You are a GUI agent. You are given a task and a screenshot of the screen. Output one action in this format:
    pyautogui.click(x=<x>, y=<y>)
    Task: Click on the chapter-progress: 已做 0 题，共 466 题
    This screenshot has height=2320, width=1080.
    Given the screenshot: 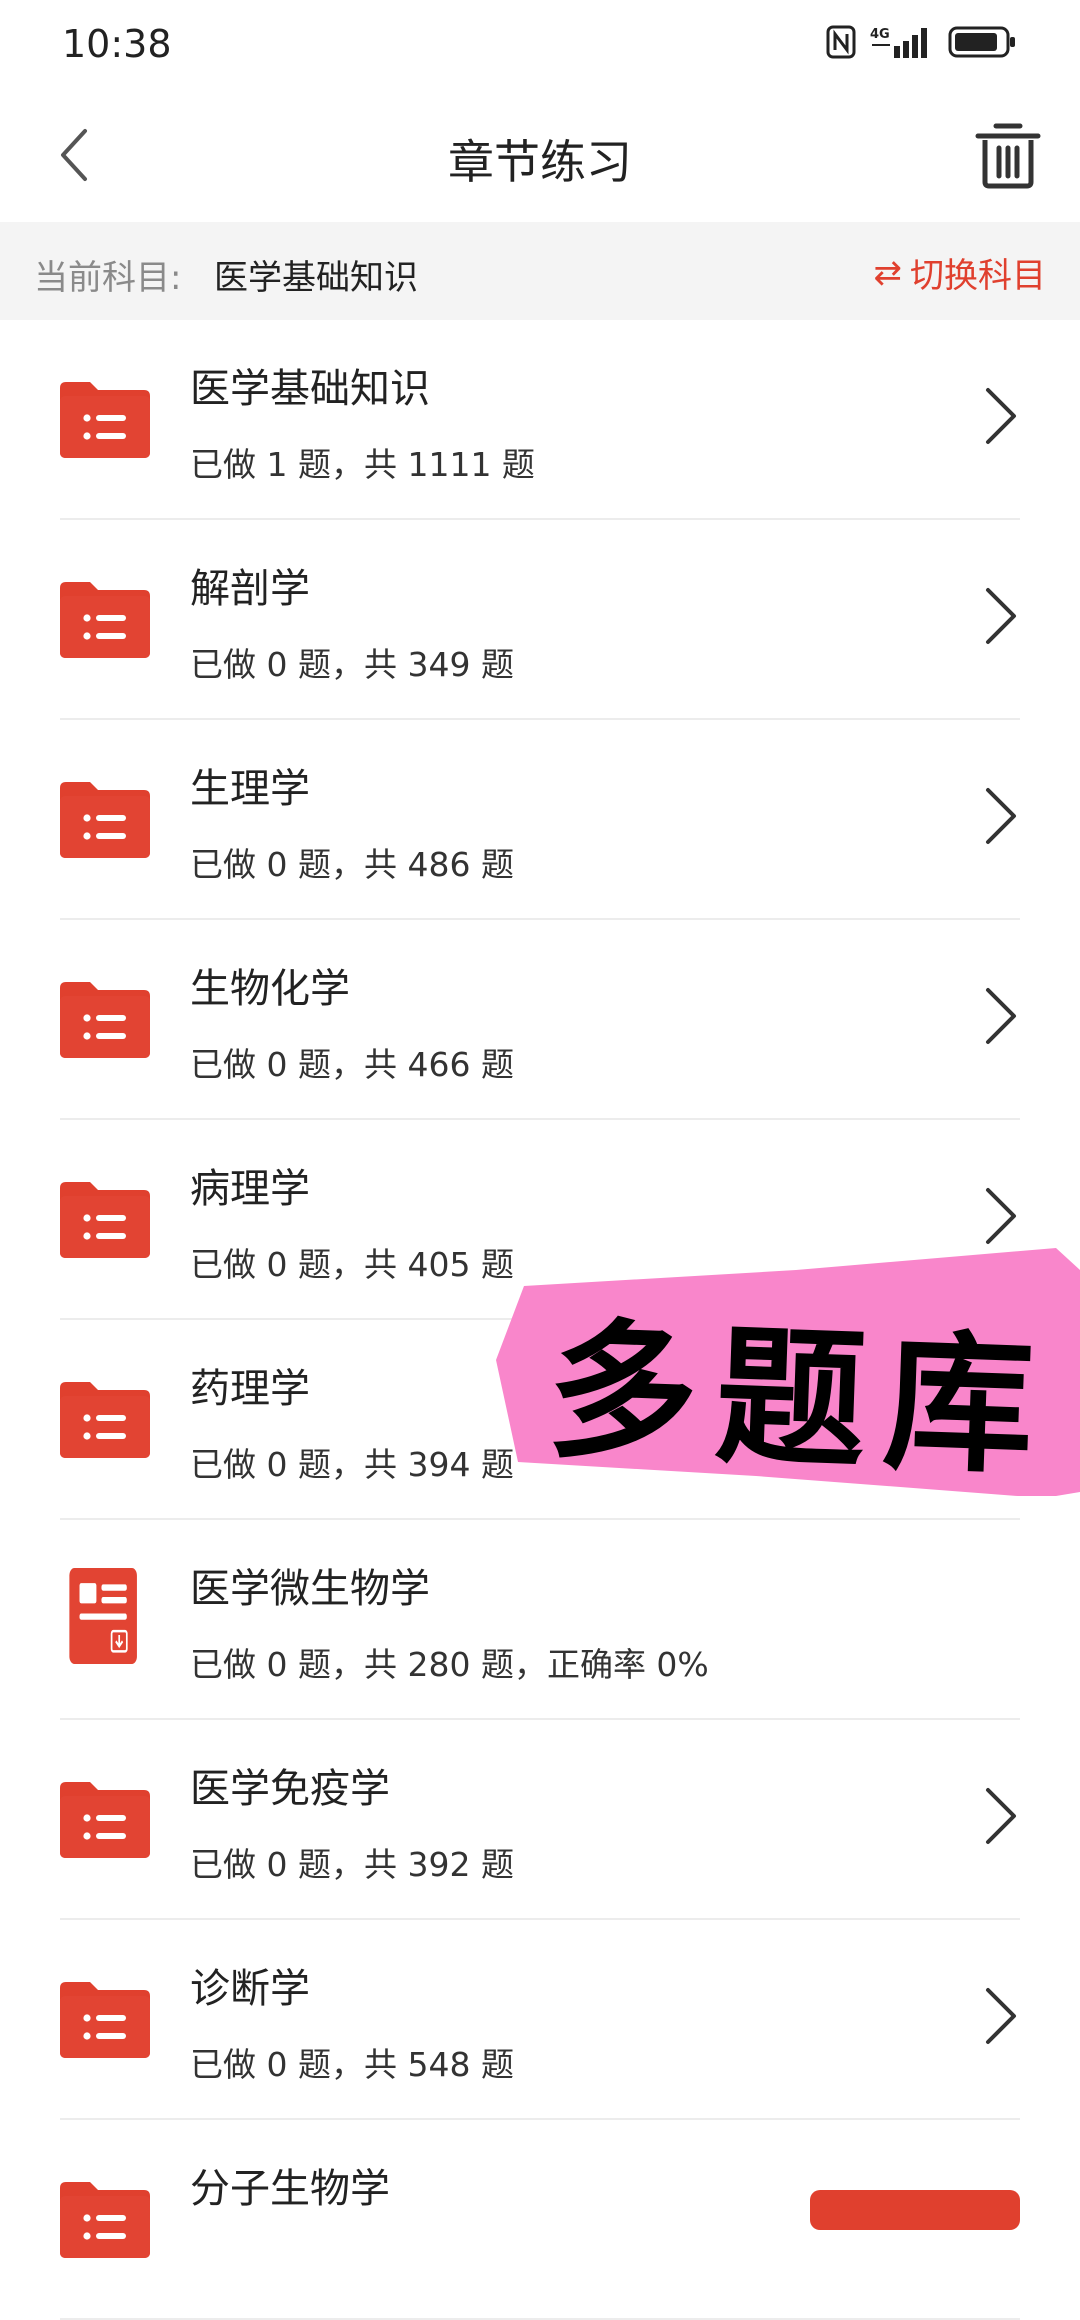 What is the action you would take?
    pyautogui.click(x=352, y=1064)
    